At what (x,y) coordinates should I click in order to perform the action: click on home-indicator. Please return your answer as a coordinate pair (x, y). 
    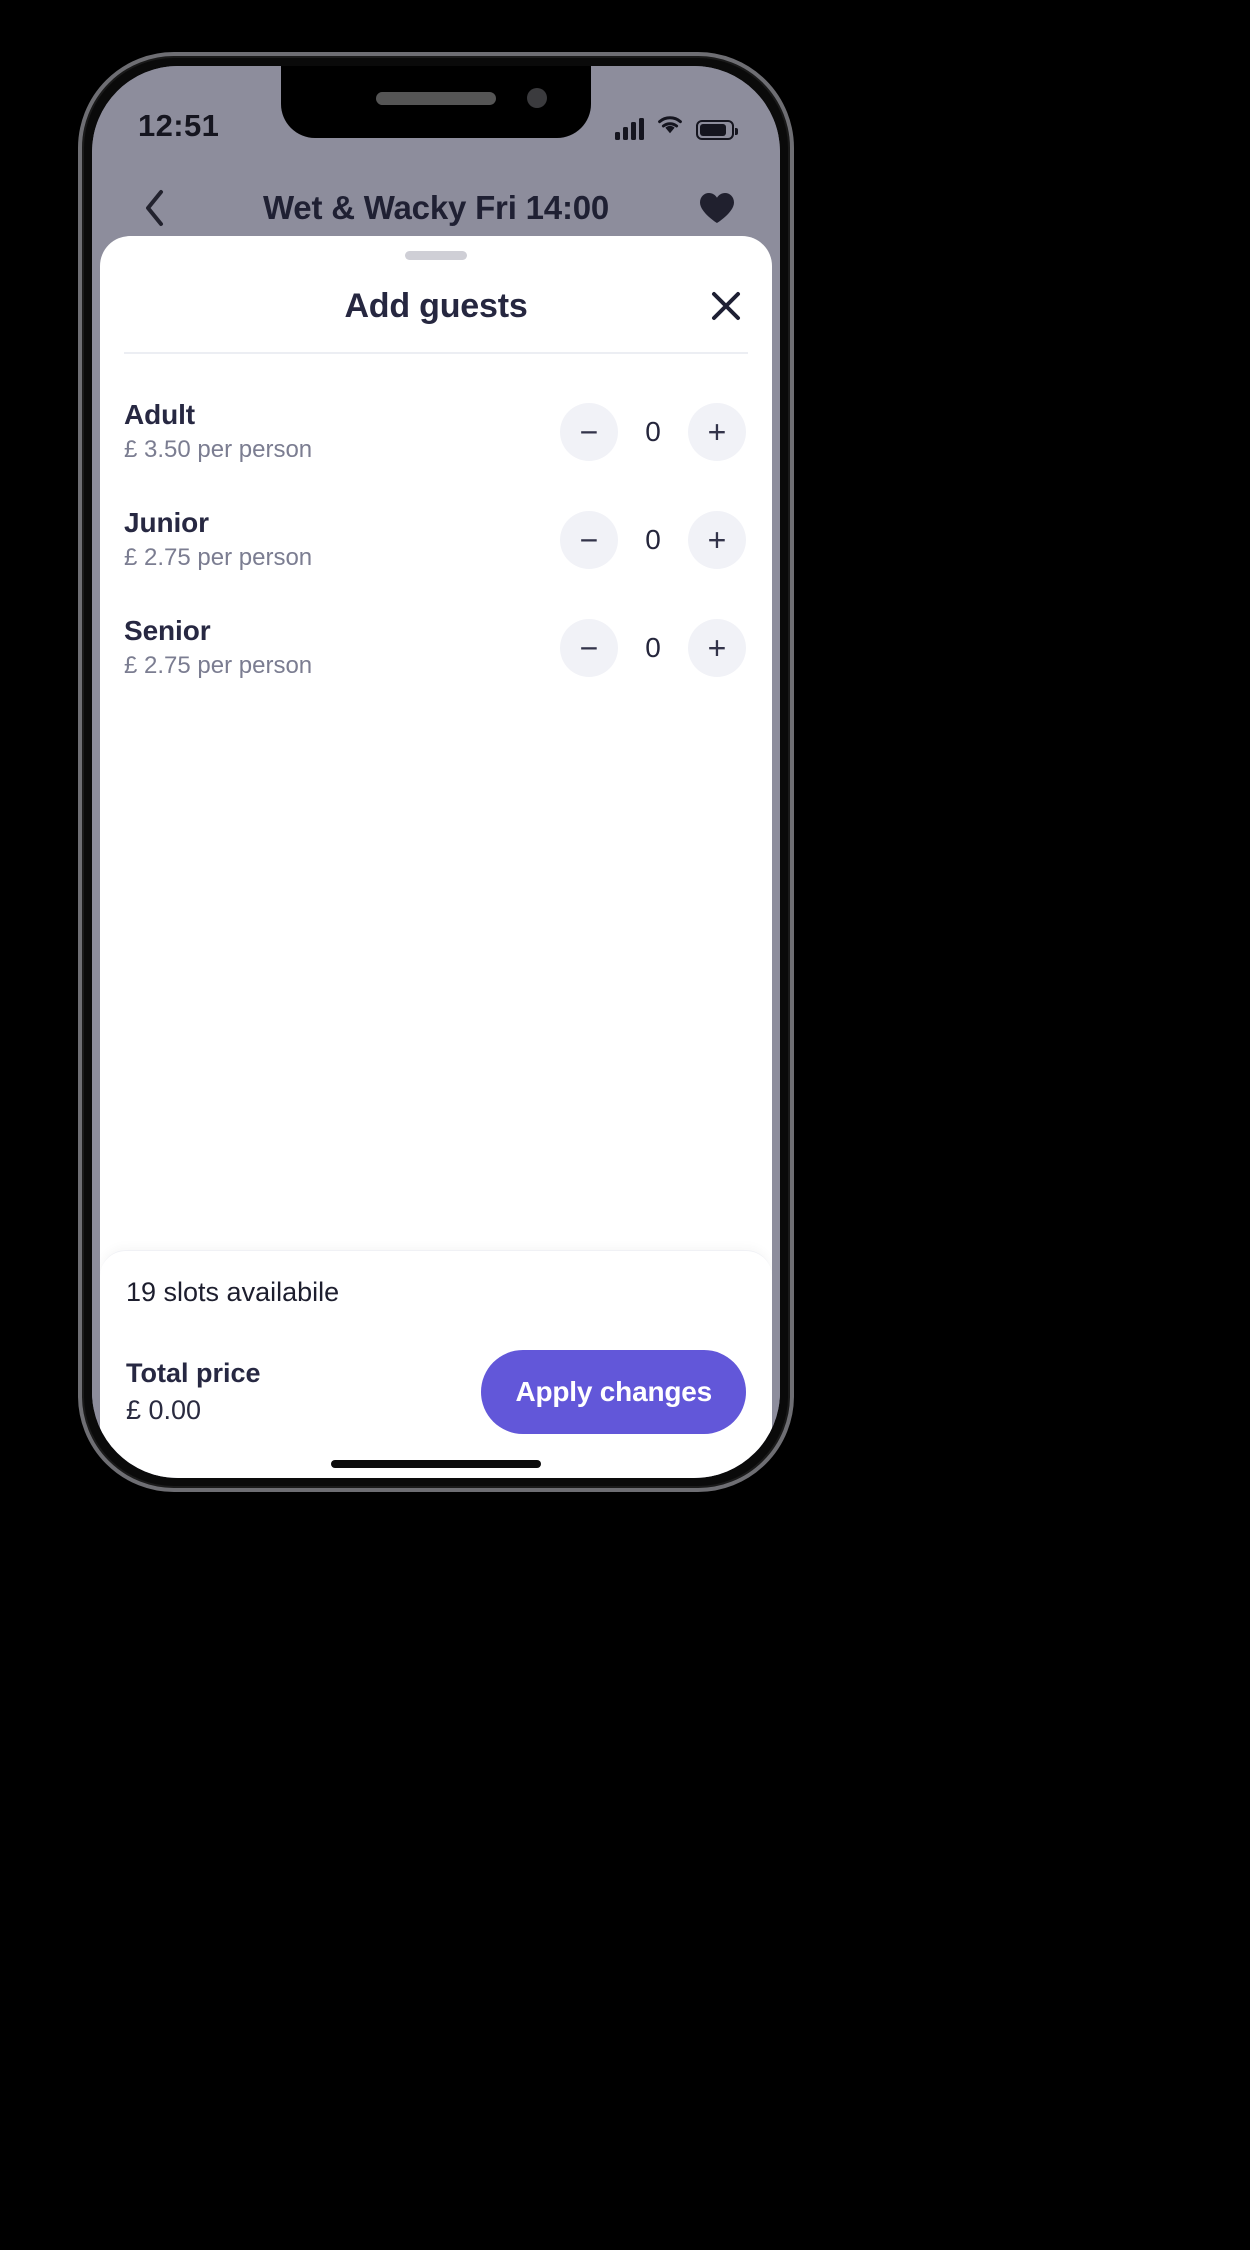
    Looking at the image, I should click on (436, 1464).